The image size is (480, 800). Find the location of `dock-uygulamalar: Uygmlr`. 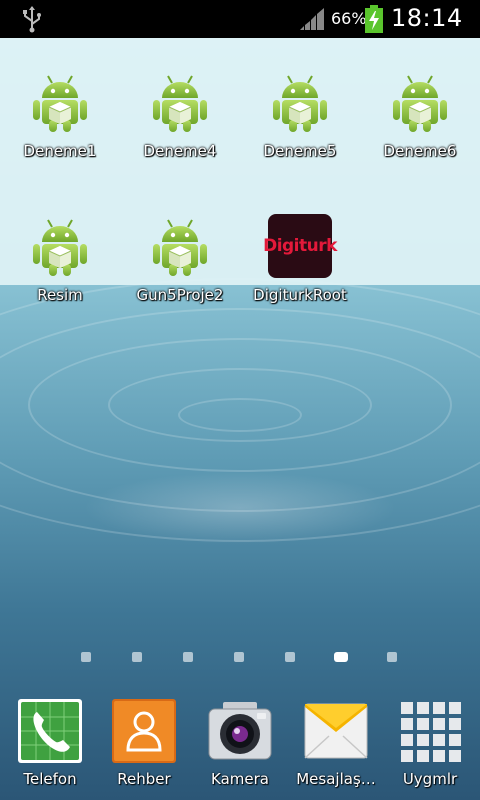

dock-uygulamalar: Uygmlr is located at coordinates (430, 743).